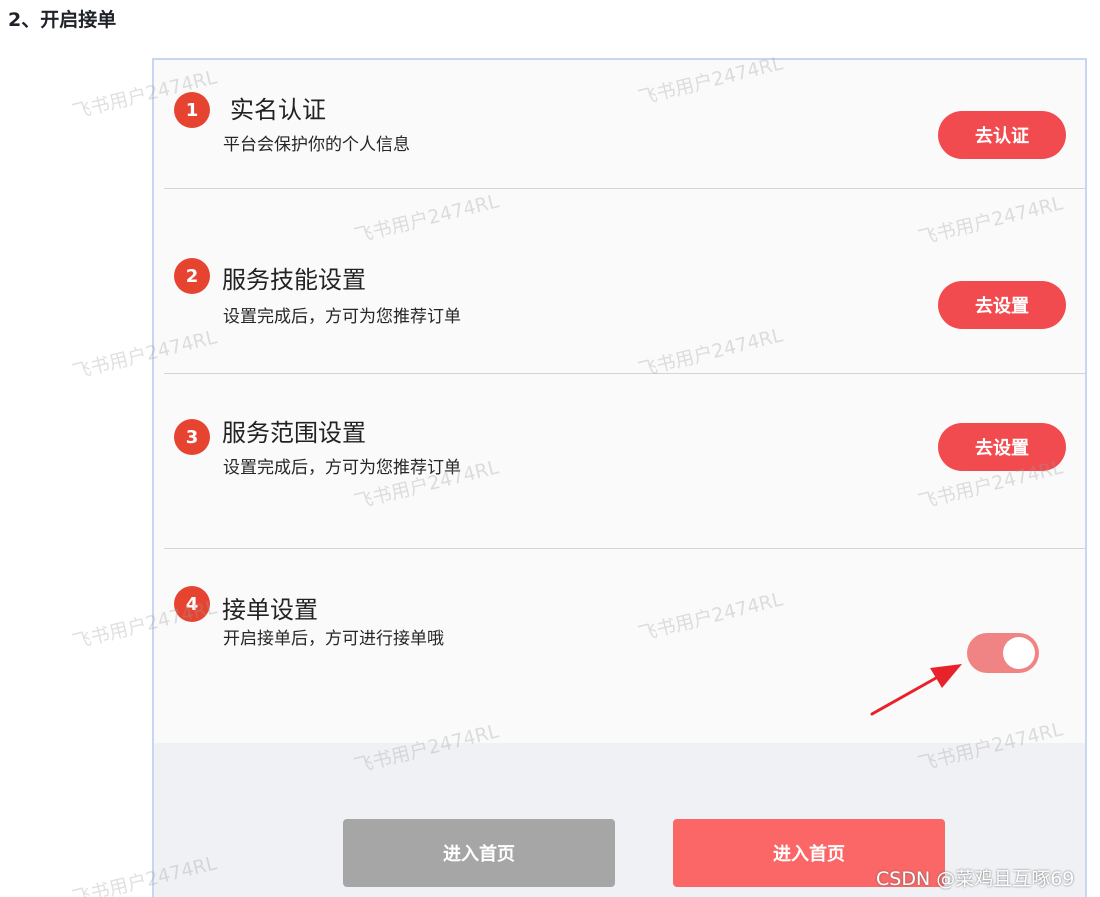 This screenshot has width=1100, height=897. What do you see at coordinates (975, 879) in the screenshot?
I see `source-credit: CSDN @菜鸡且互啄69` at bounding box center [975, 879].